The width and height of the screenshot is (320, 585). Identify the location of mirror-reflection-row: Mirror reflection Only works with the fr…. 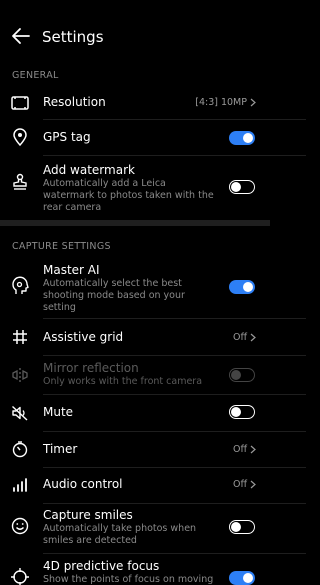
(135, 375).